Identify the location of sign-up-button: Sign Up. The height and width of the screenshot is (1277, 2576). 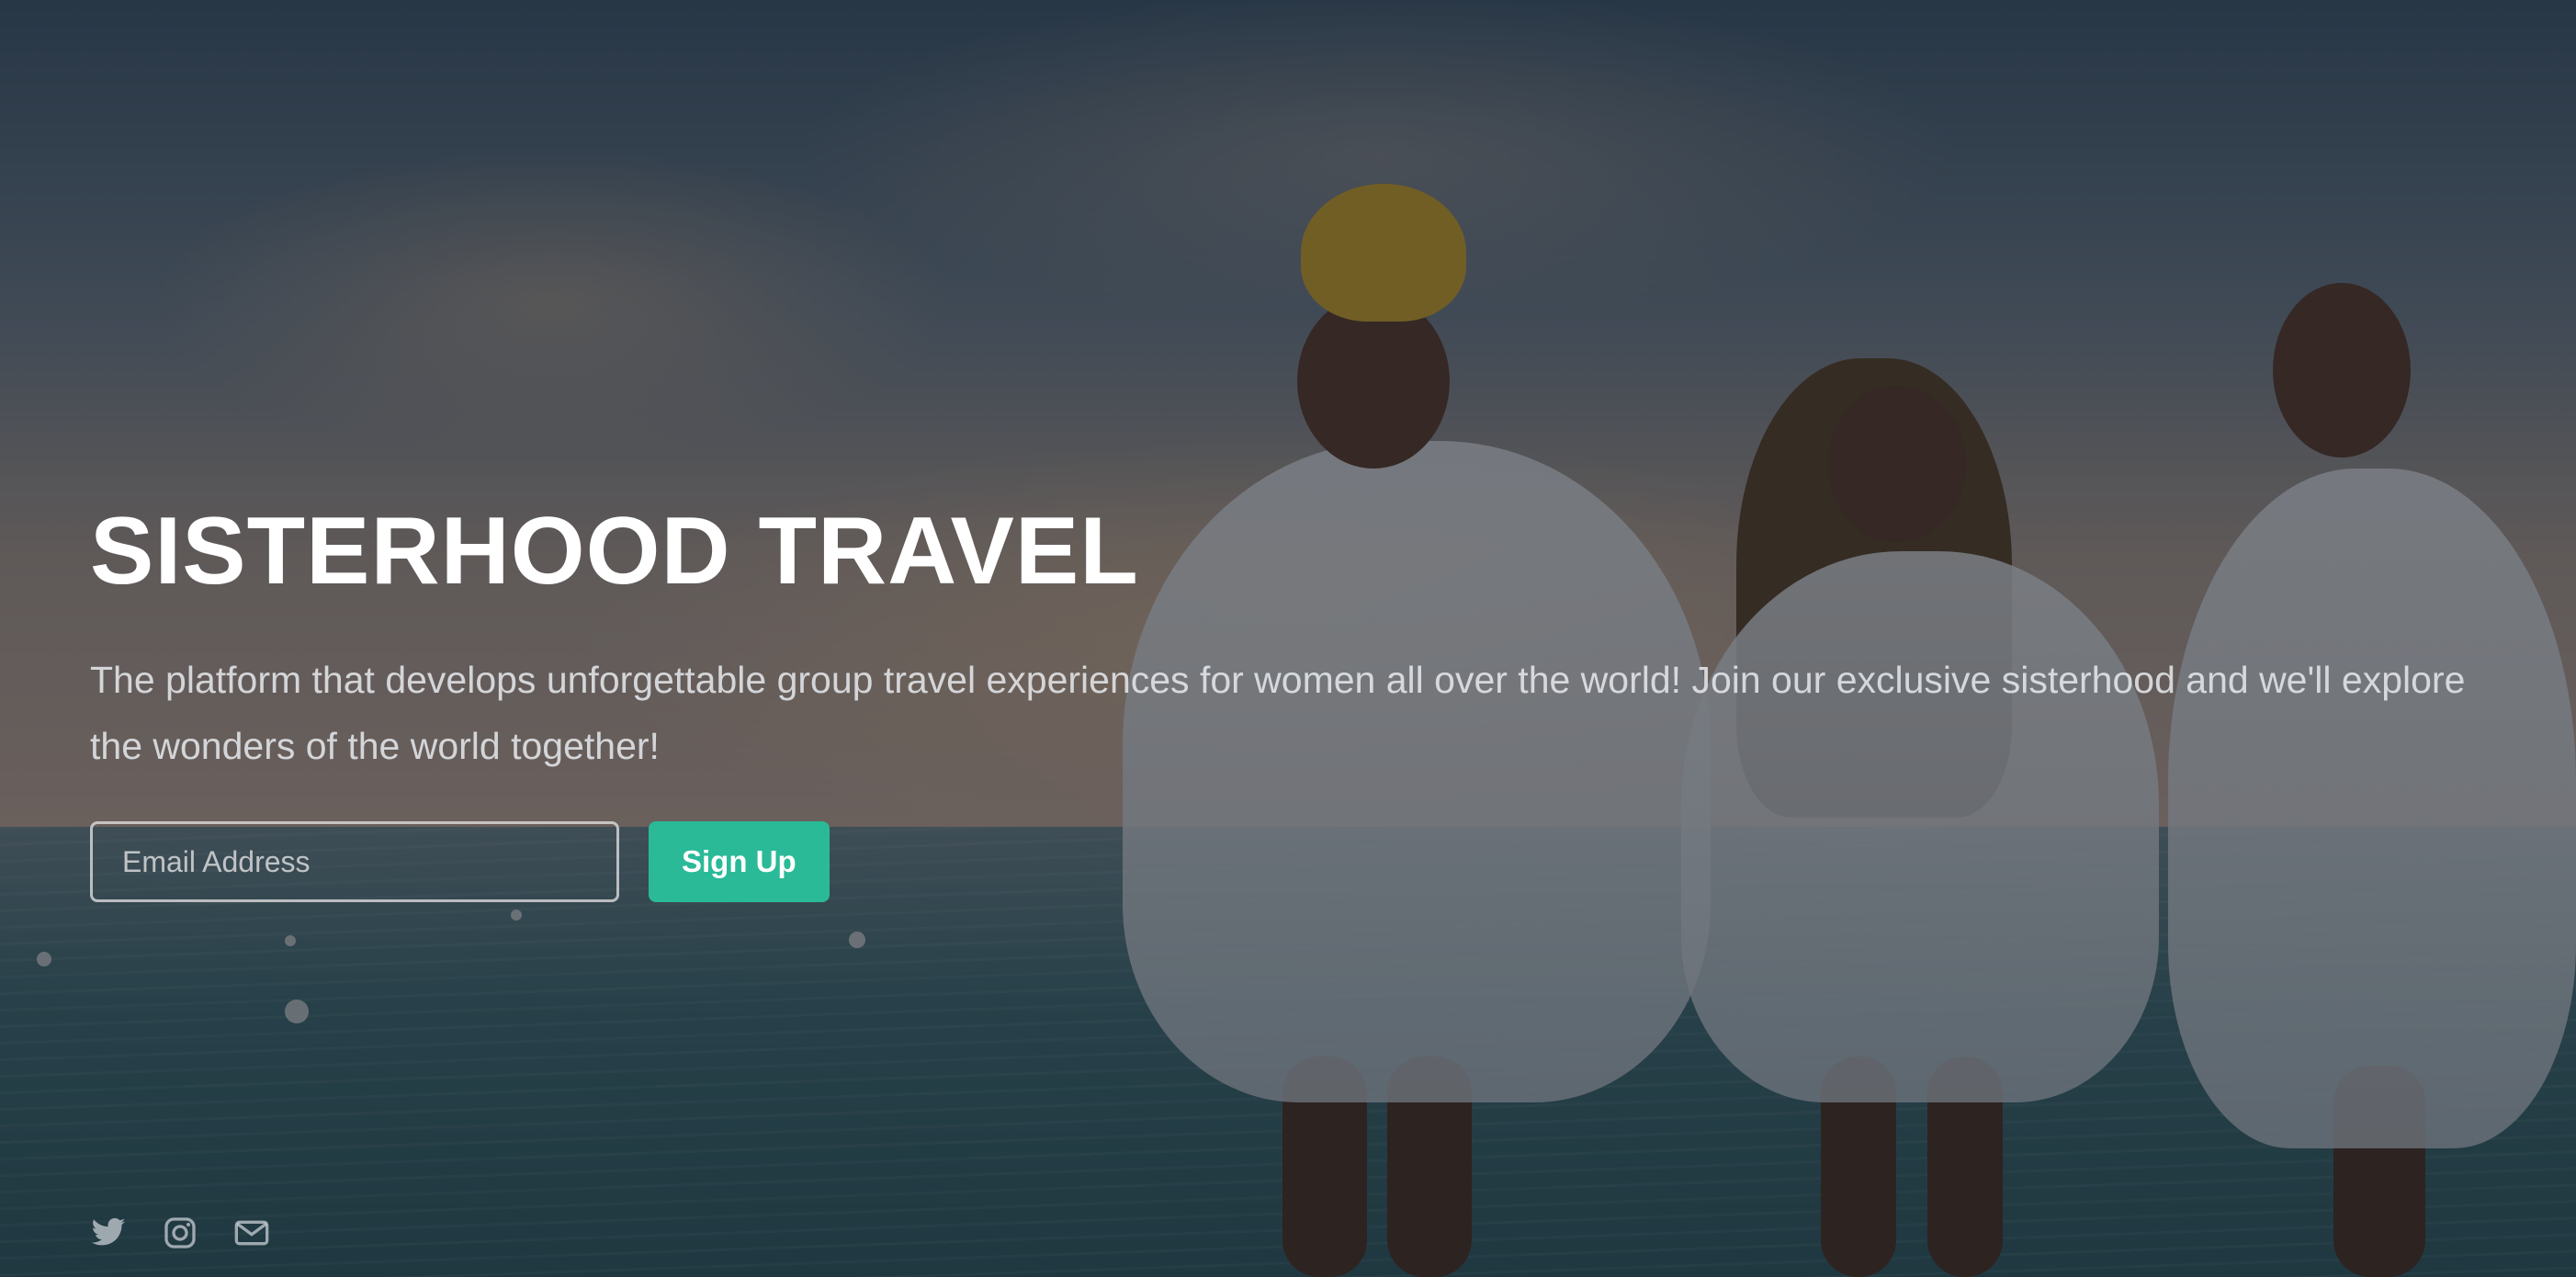
(739, 861).